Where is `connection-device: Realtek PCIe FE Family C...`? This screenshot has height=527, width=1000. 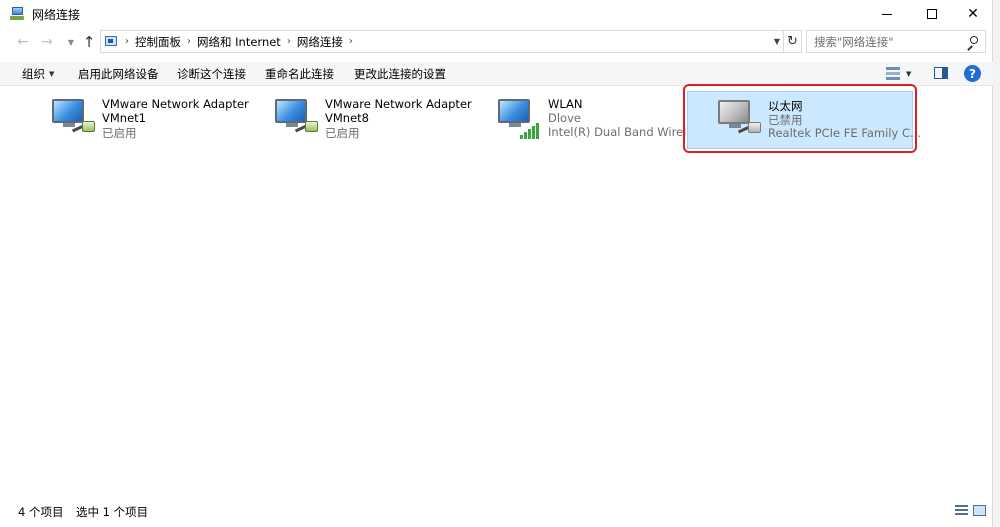 connection-device: Realtek PCIe FE Family C... is located at coordinates (844, 133).